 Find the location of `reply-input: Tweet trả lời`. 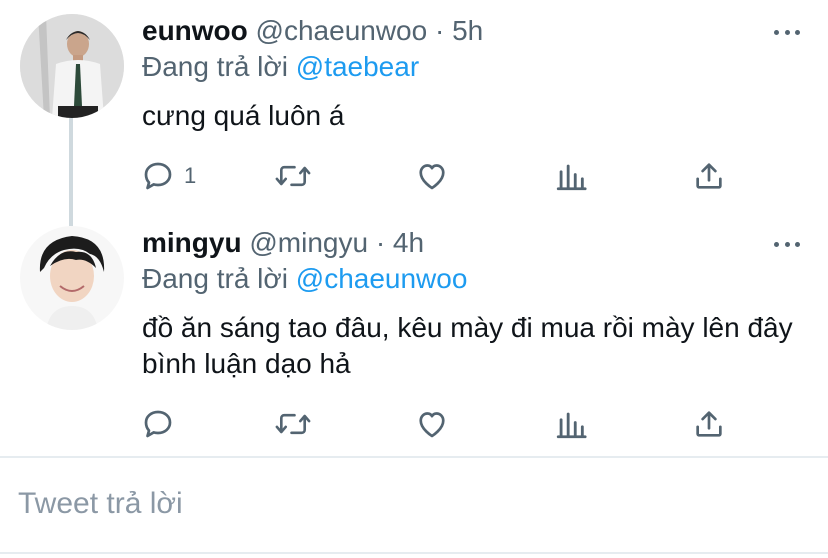

reply-input: Tweet trả lời is located at coordinates (100, 504).